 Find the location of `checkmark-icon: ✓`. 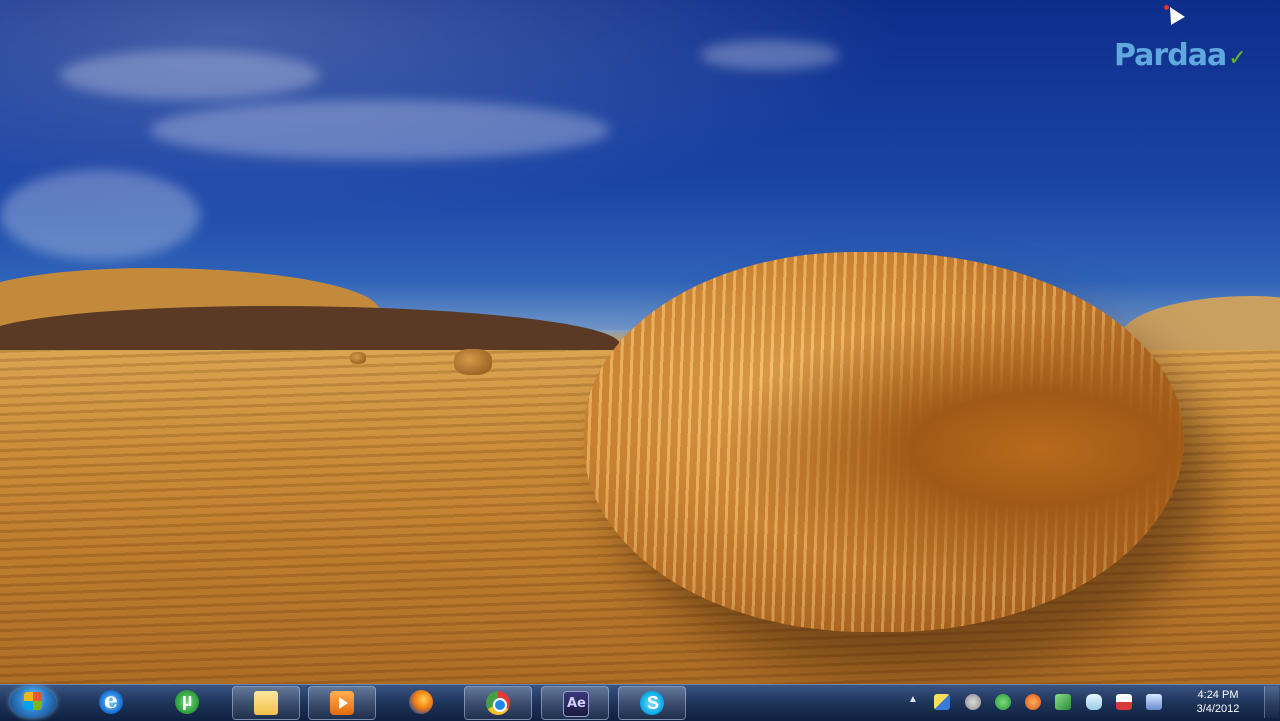

checkmark-icon: ✓ is located at coordinates (1237, 58).